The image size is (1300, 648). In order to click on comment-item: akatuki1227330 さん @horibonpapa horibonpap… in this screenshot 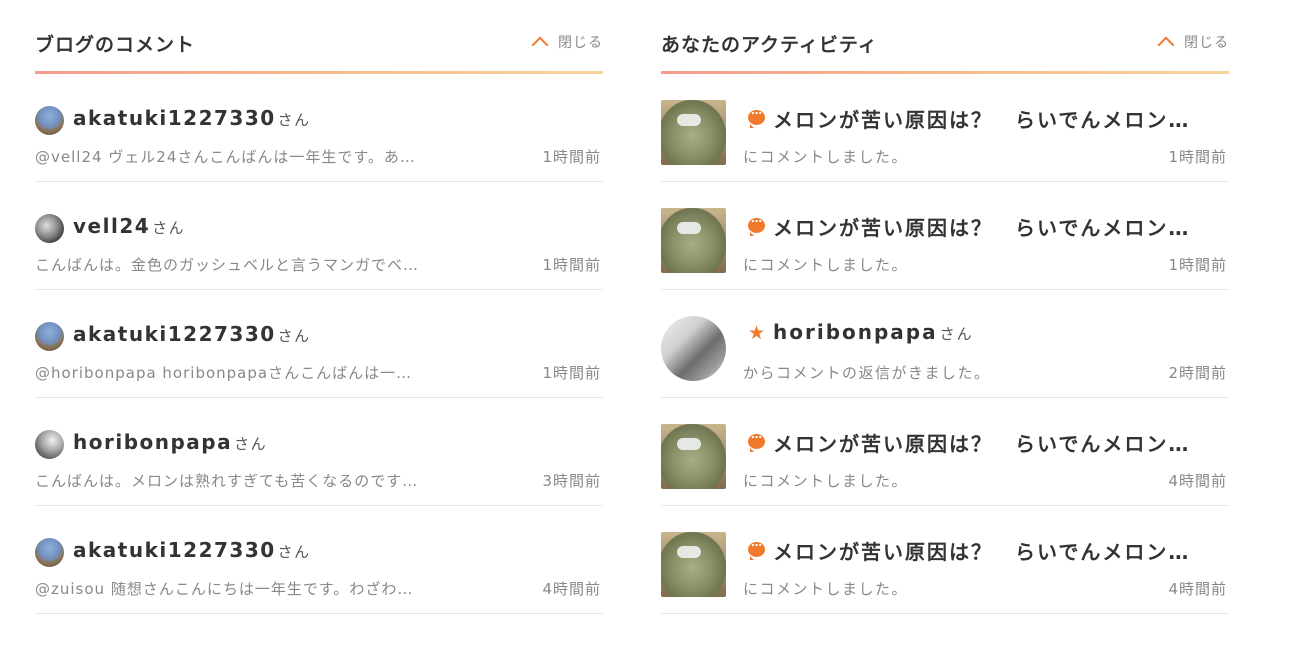, I will do `click(319, 344)`.